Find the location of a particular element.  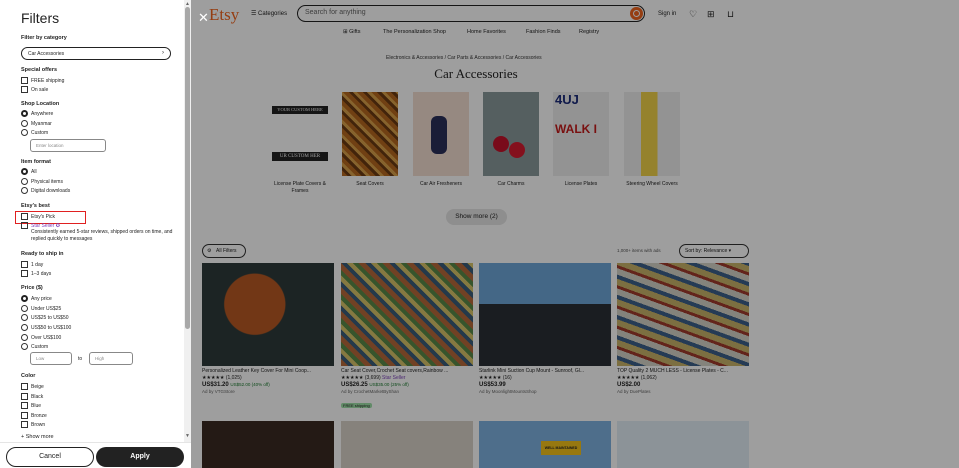

option-label: Blue is located at coordinates (36, 406).